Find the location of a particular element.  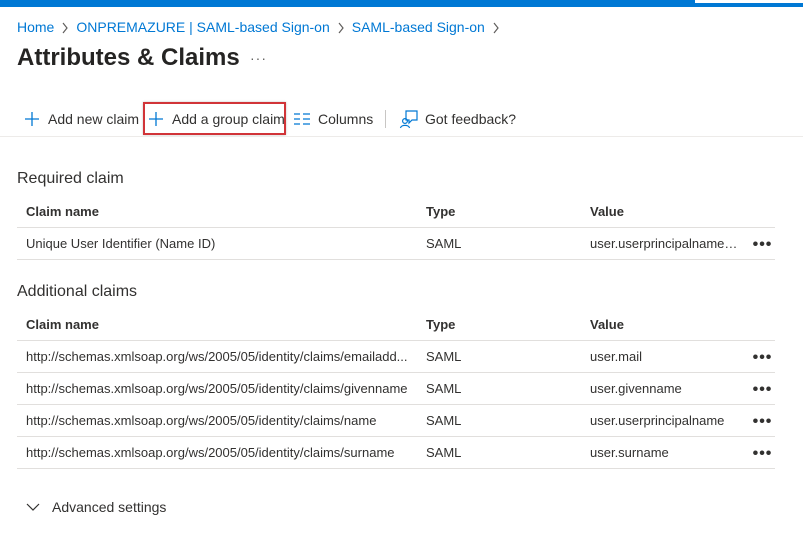

feedback-icon is located at coordinates (409, 119).